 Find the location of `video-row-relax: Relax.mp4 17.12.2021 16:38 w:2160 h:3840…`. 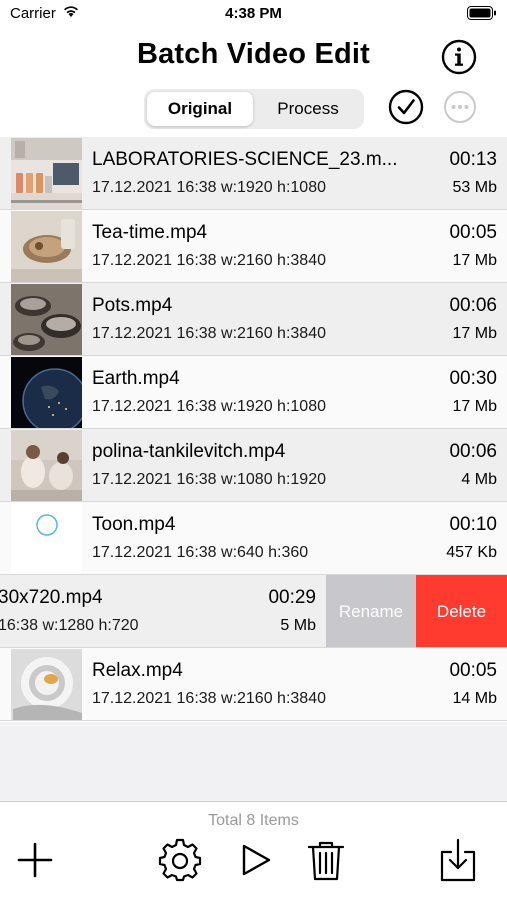

video-row-relax: Relax.mp4 17.12.2021 16:38 w:2160 h:3840… is located at coordinates (253, 684).